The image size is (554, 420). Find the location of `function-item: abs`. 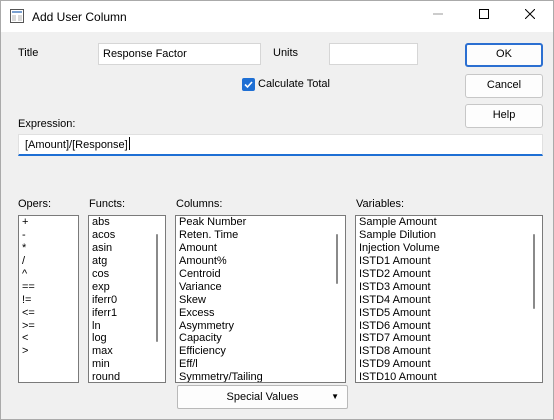

function-item: abs is located at coordinates (127, 222).